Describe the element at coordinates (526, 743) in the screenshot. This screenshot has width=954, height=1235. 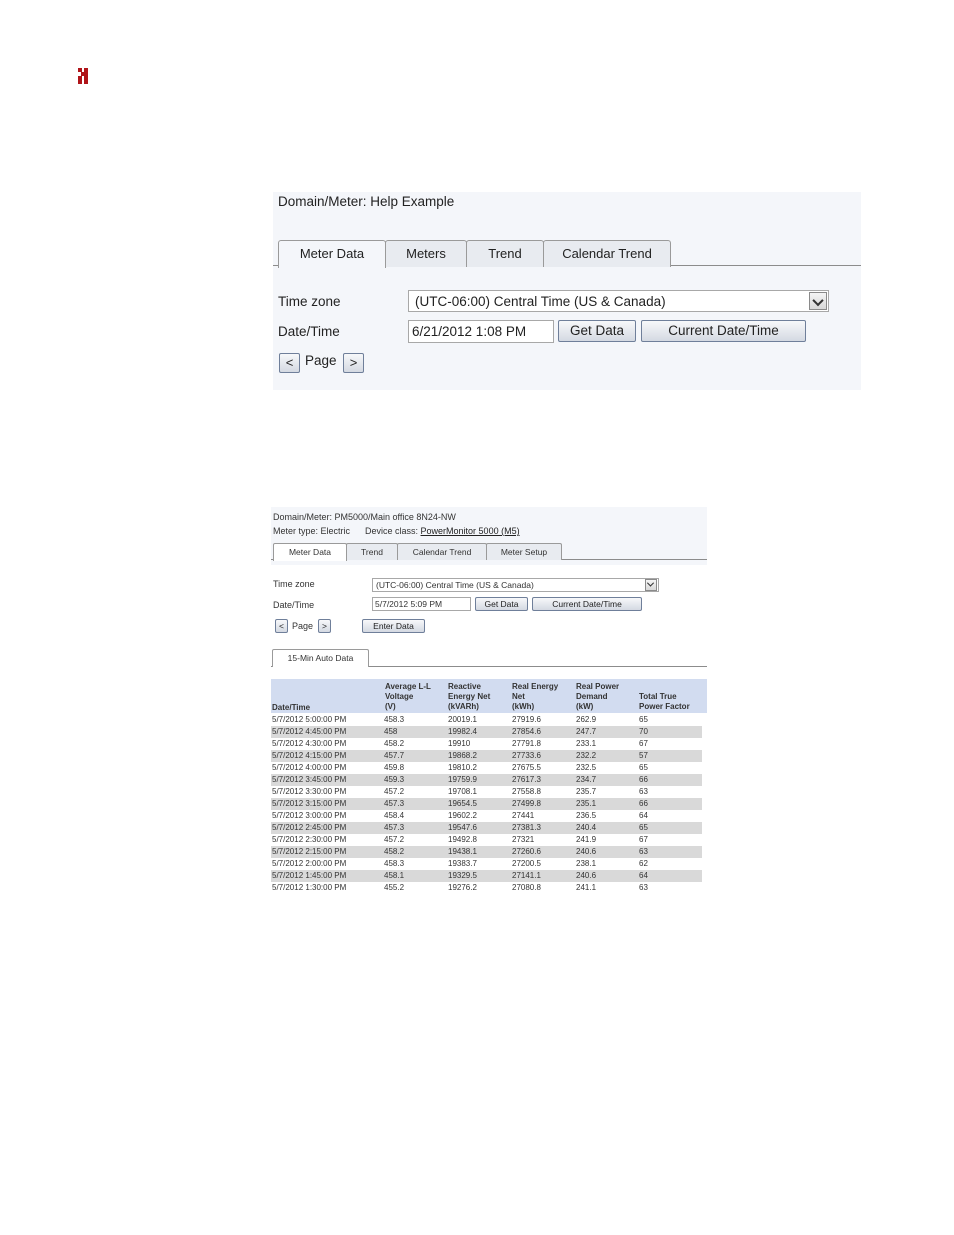
I see `table-cell: 27791.8` at that location.